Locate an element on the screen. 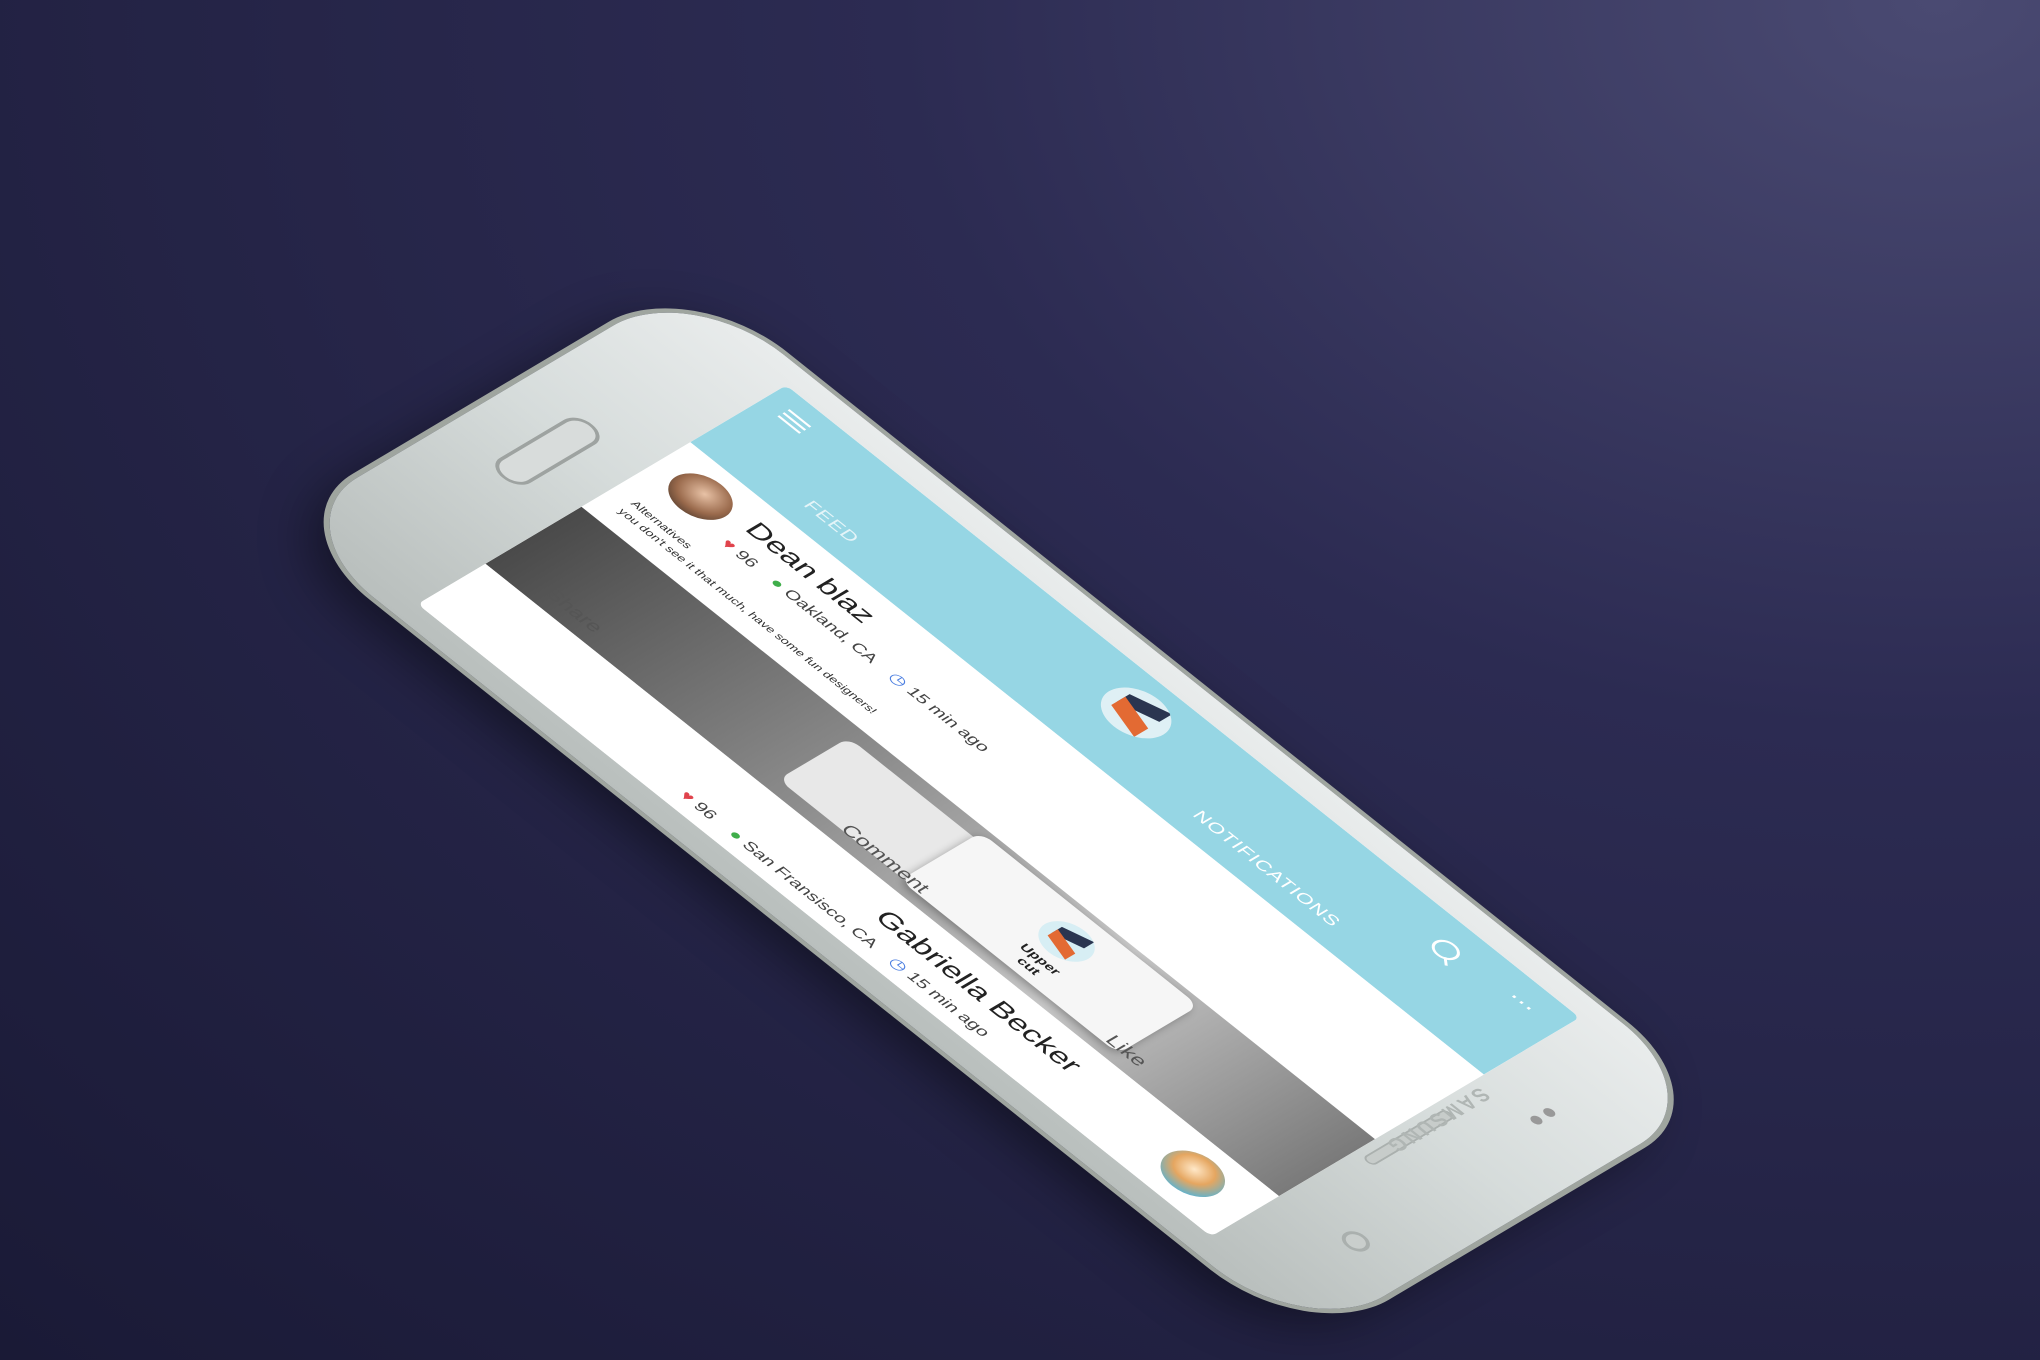 Image resolution: width=2040 pixels, height=1360 pixels. more-options-icon: ⋯ is located at coordinates (1522, 1002).